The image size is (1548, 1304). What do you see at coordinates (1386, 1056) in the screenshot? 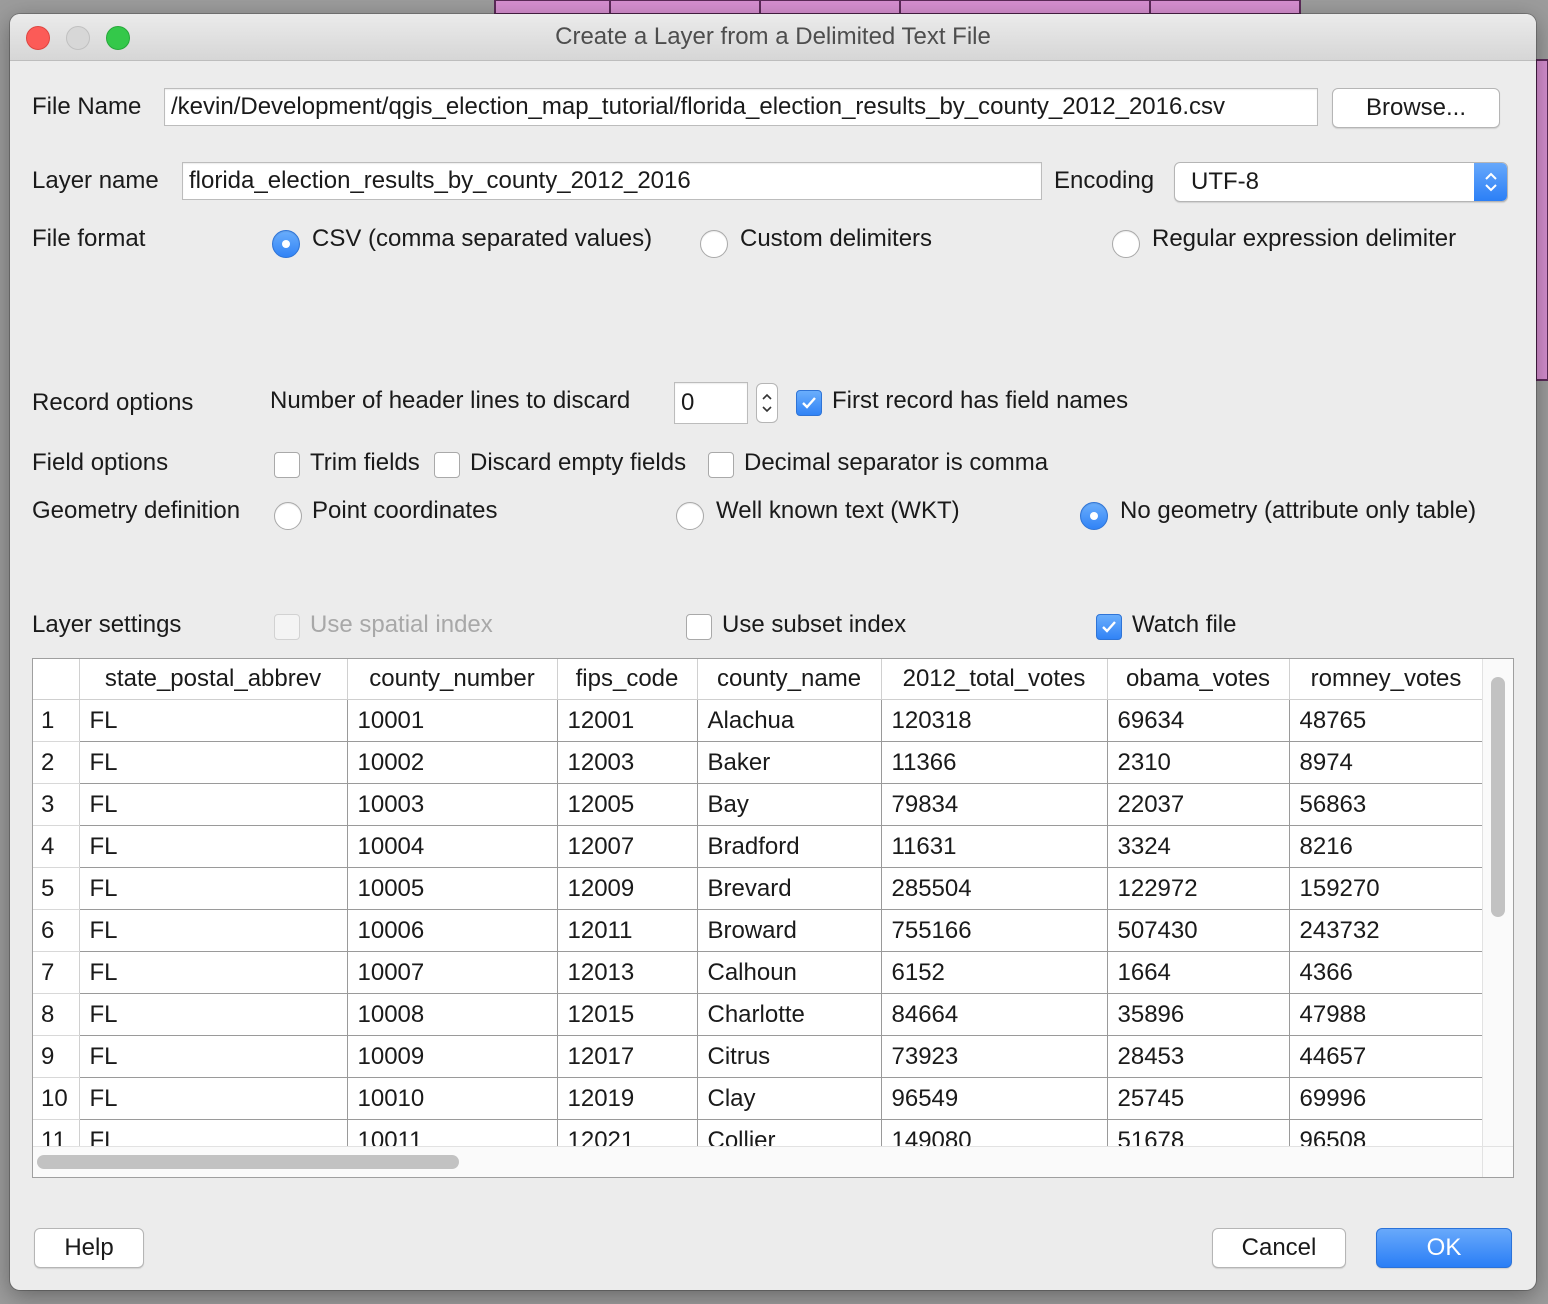
I see `table-cell: 44657` at bounding box center [1386, 1056].